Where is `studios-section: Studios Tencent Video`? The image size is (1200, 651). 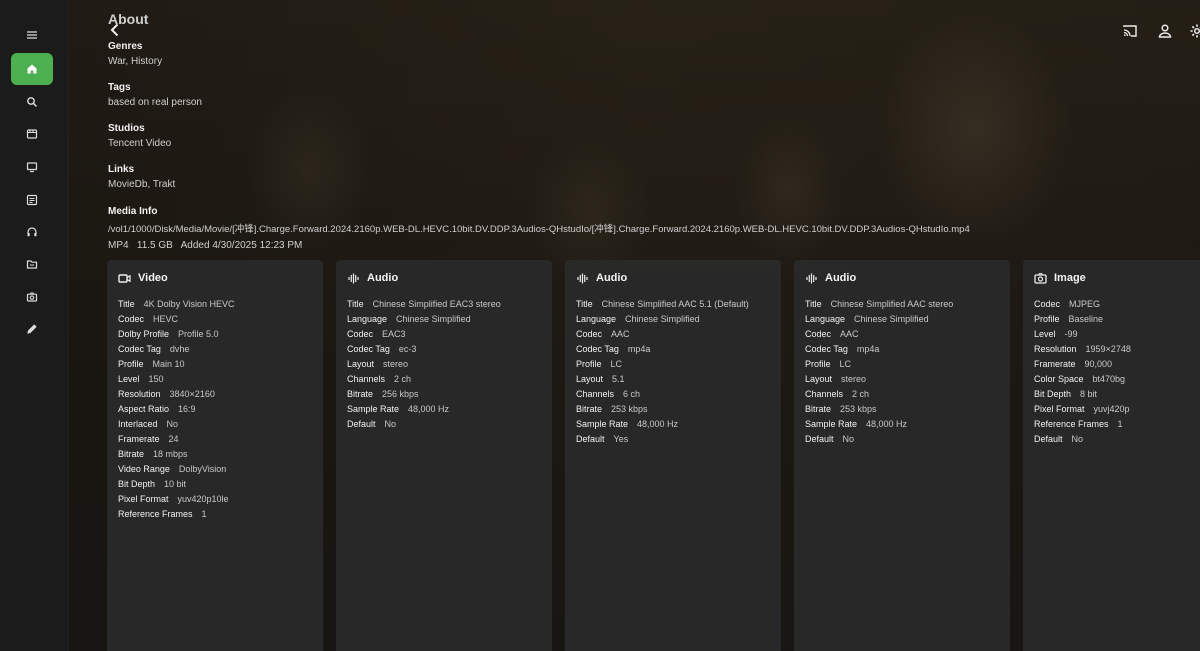 studios-section: Studios Tencent Video is located at coordinates (139, 136).